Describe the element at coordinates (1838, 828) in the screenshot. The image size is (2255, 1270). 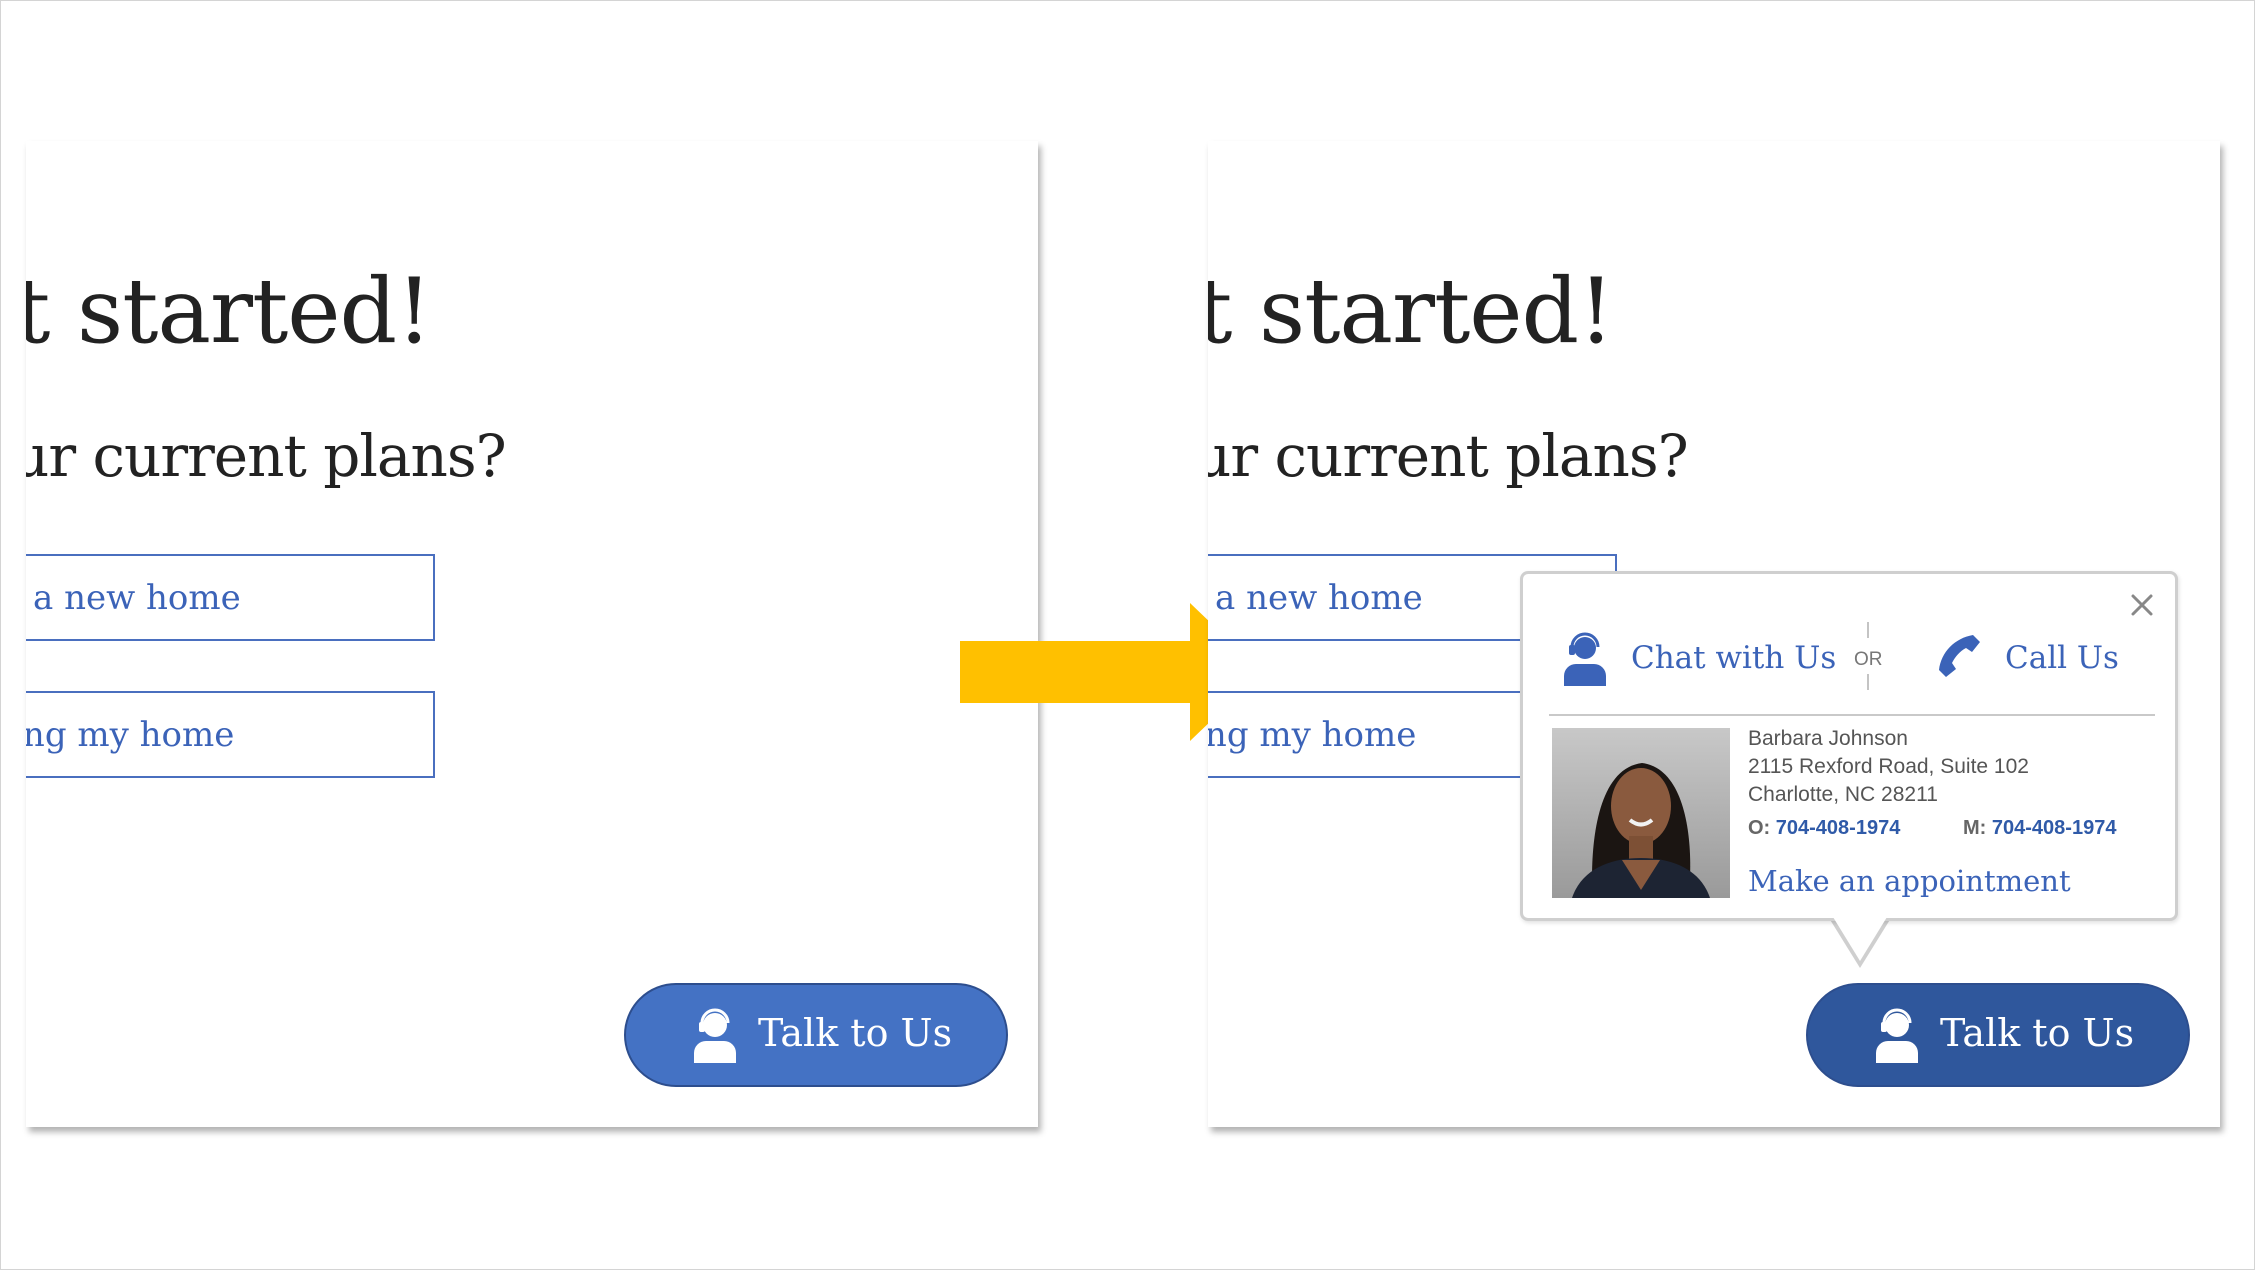
I see `office-phone-link: 704-408-1974` at that location.